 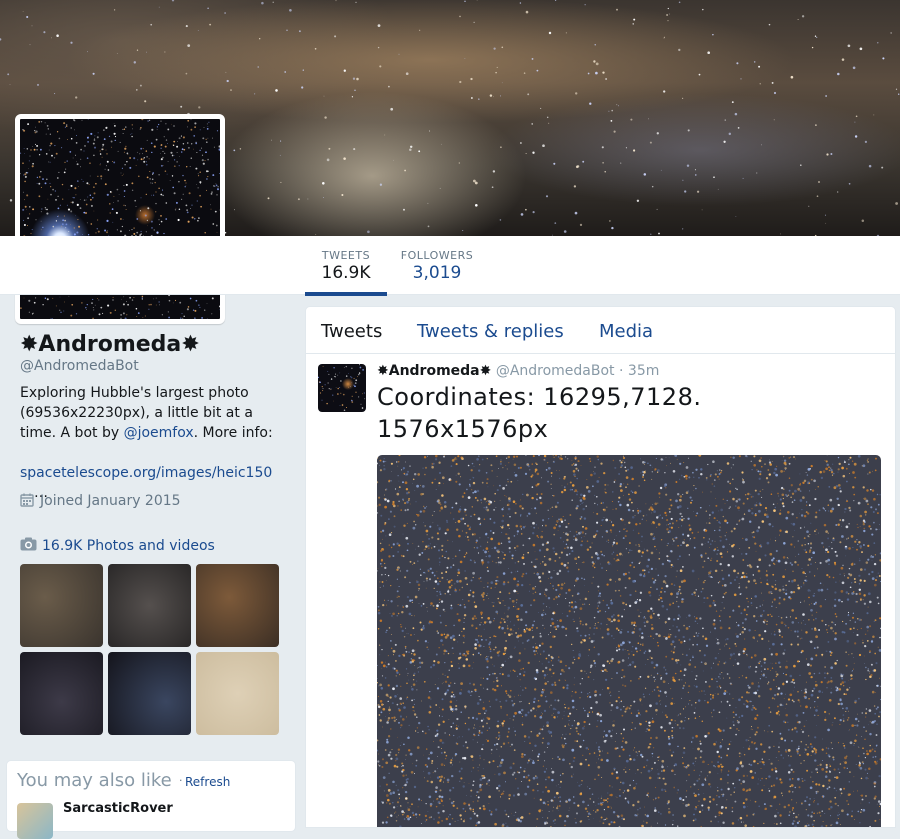 I want to click on bio-mention-link: @joemfox, so click(x=159, y=433).